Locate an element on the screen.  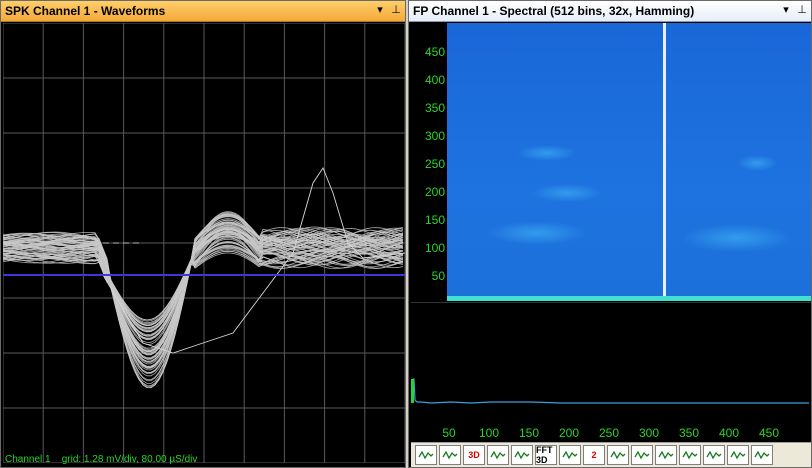
waveform-view-icon is located at coordinates (426, 455).